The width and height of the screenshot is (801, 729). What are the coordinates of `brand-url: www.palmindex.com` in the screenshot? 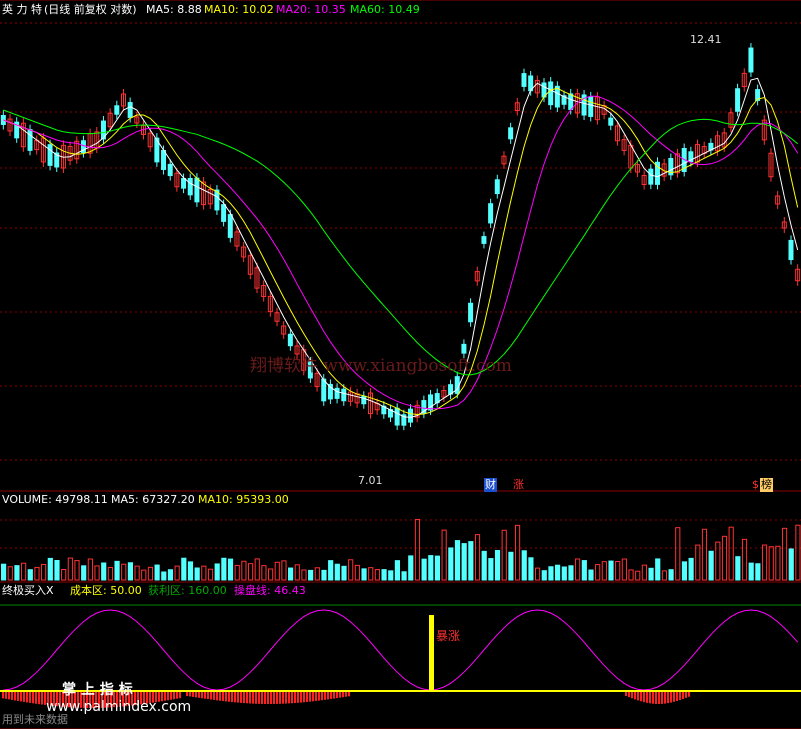 It's located at (119, 707).